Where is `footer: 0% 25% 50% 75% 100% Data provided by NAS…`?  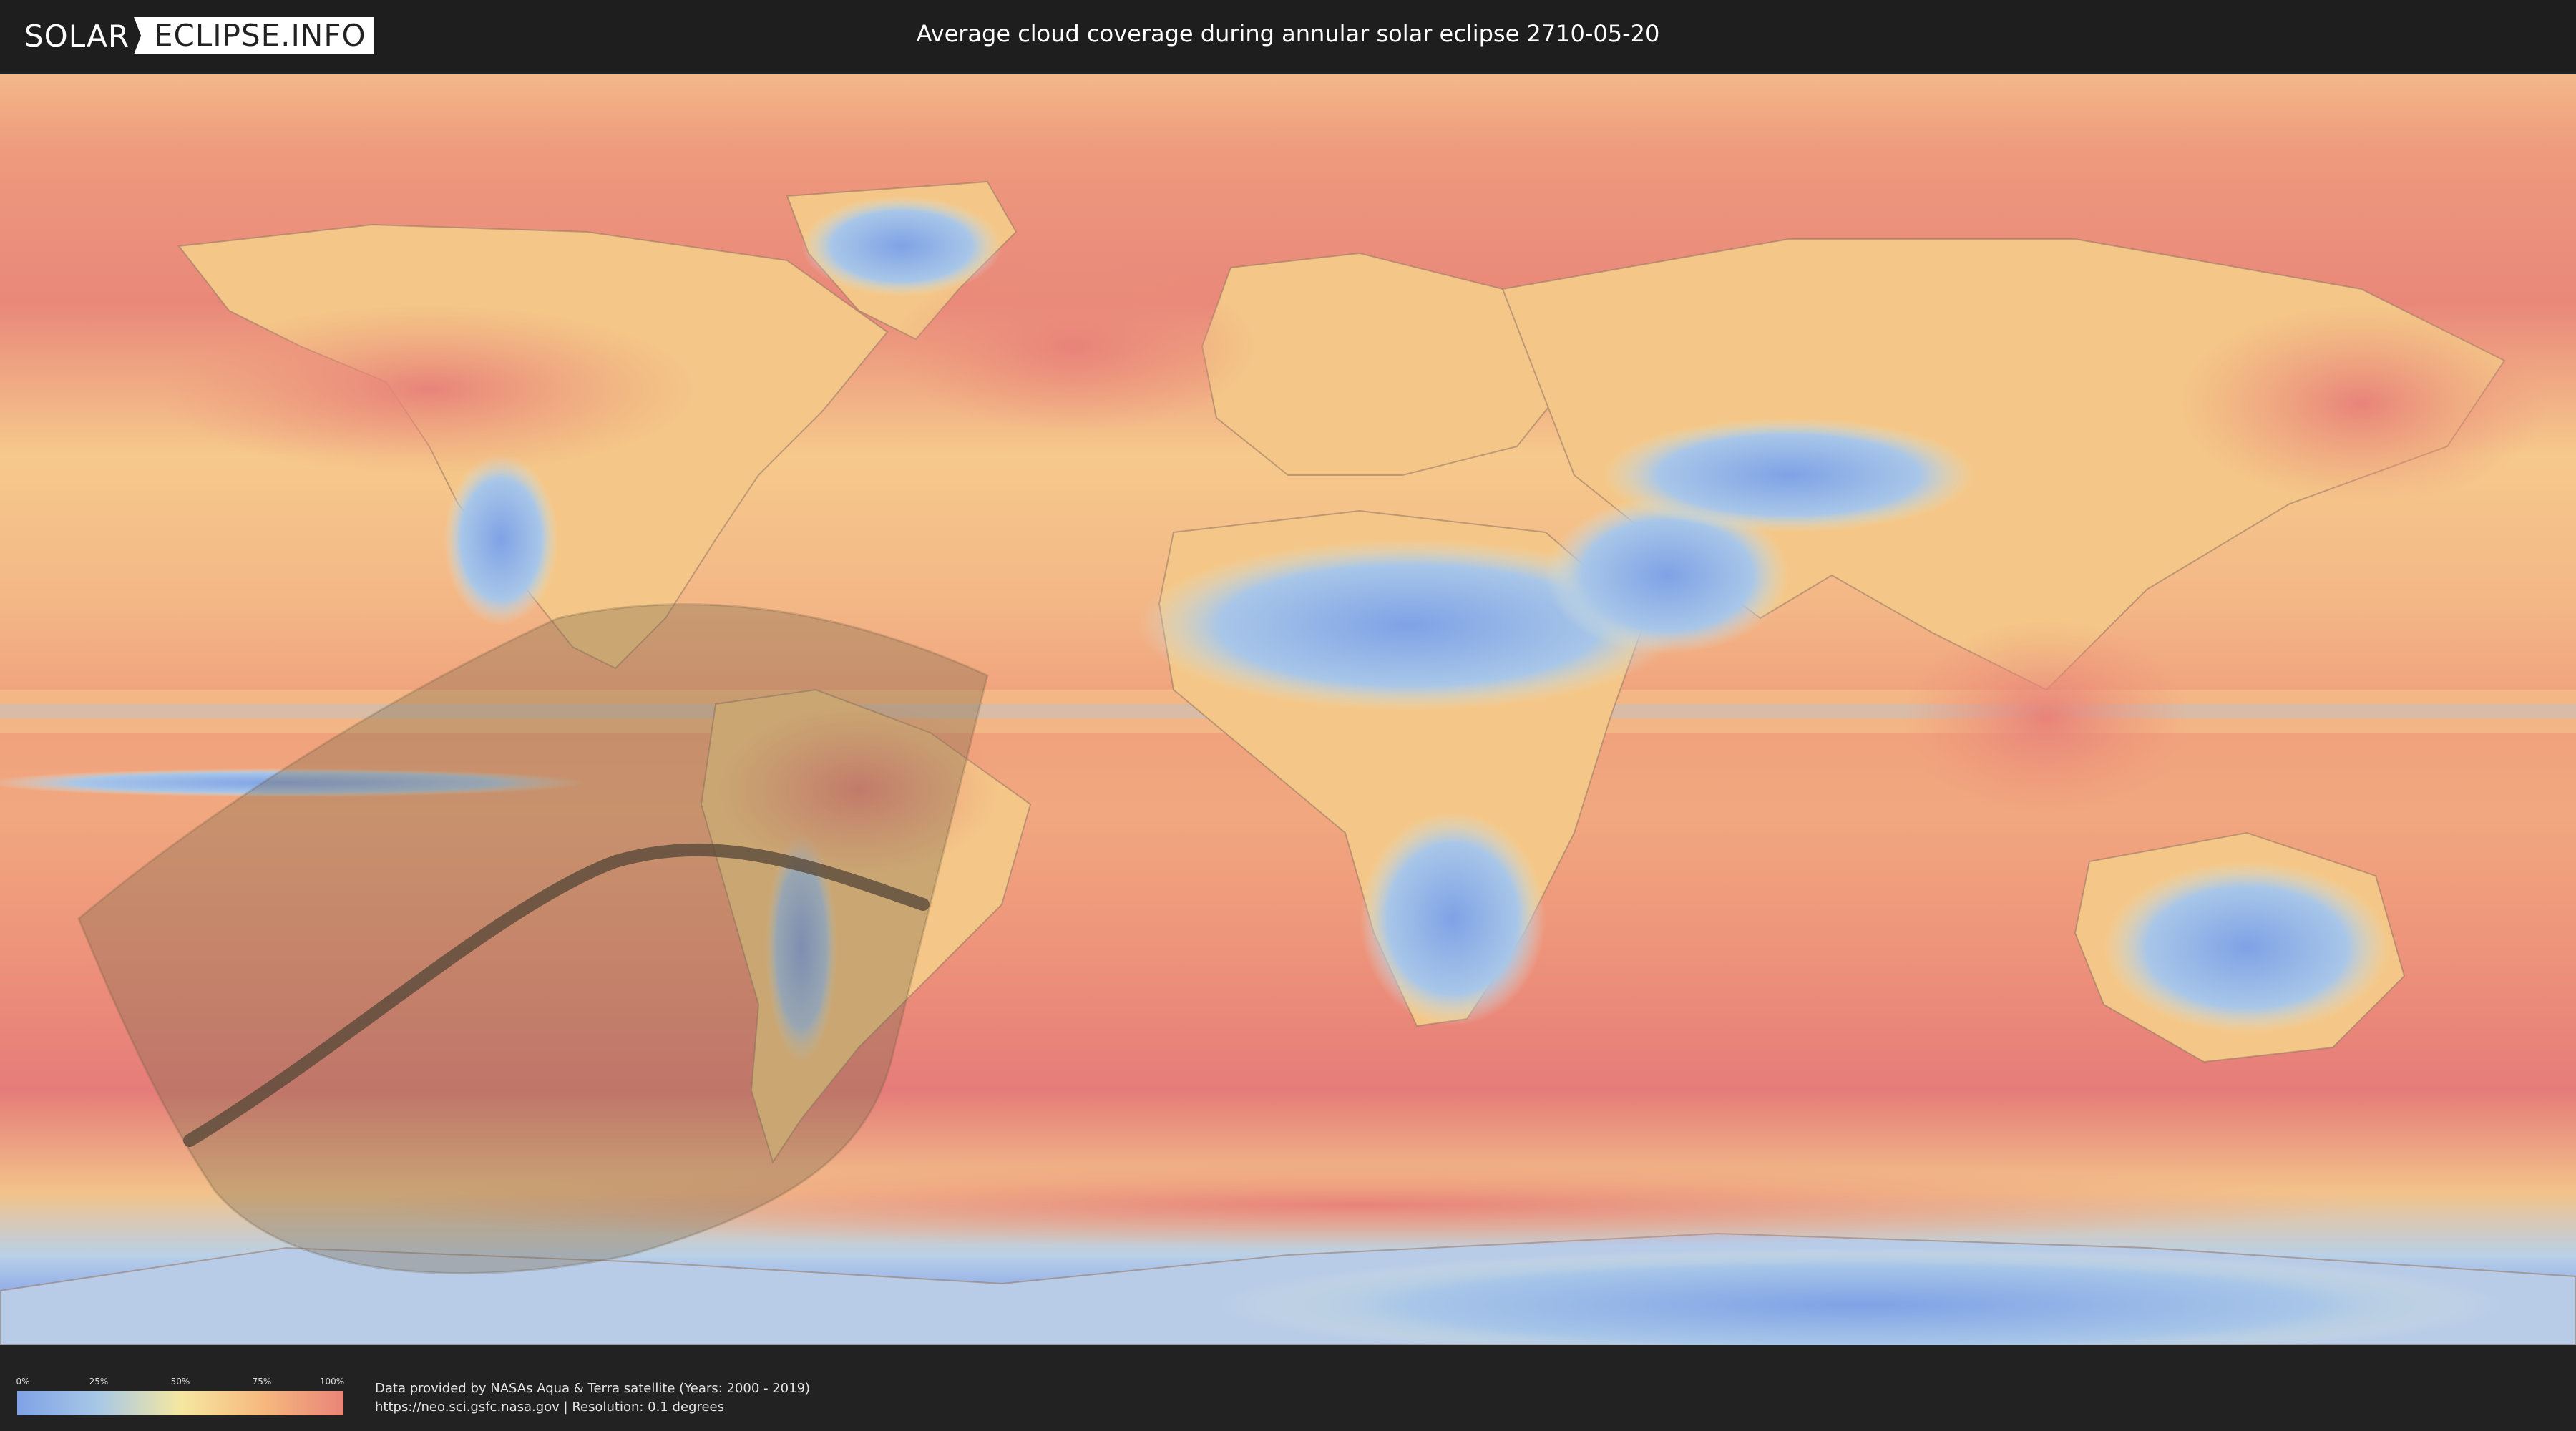
footer: 0% 25% 50% 75% 100% Data provided by NAS… is located at coordinates (1288, 1394).